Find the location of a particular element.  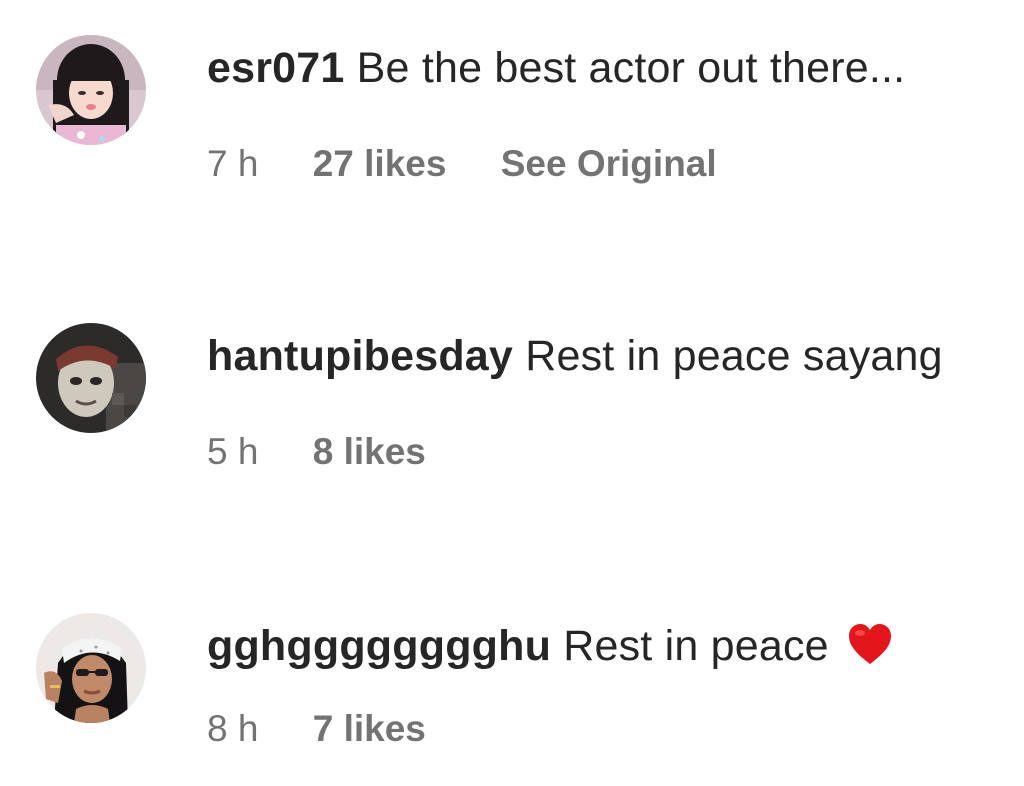

comment-likes: 27 likes is located at coordinates (380, 164).